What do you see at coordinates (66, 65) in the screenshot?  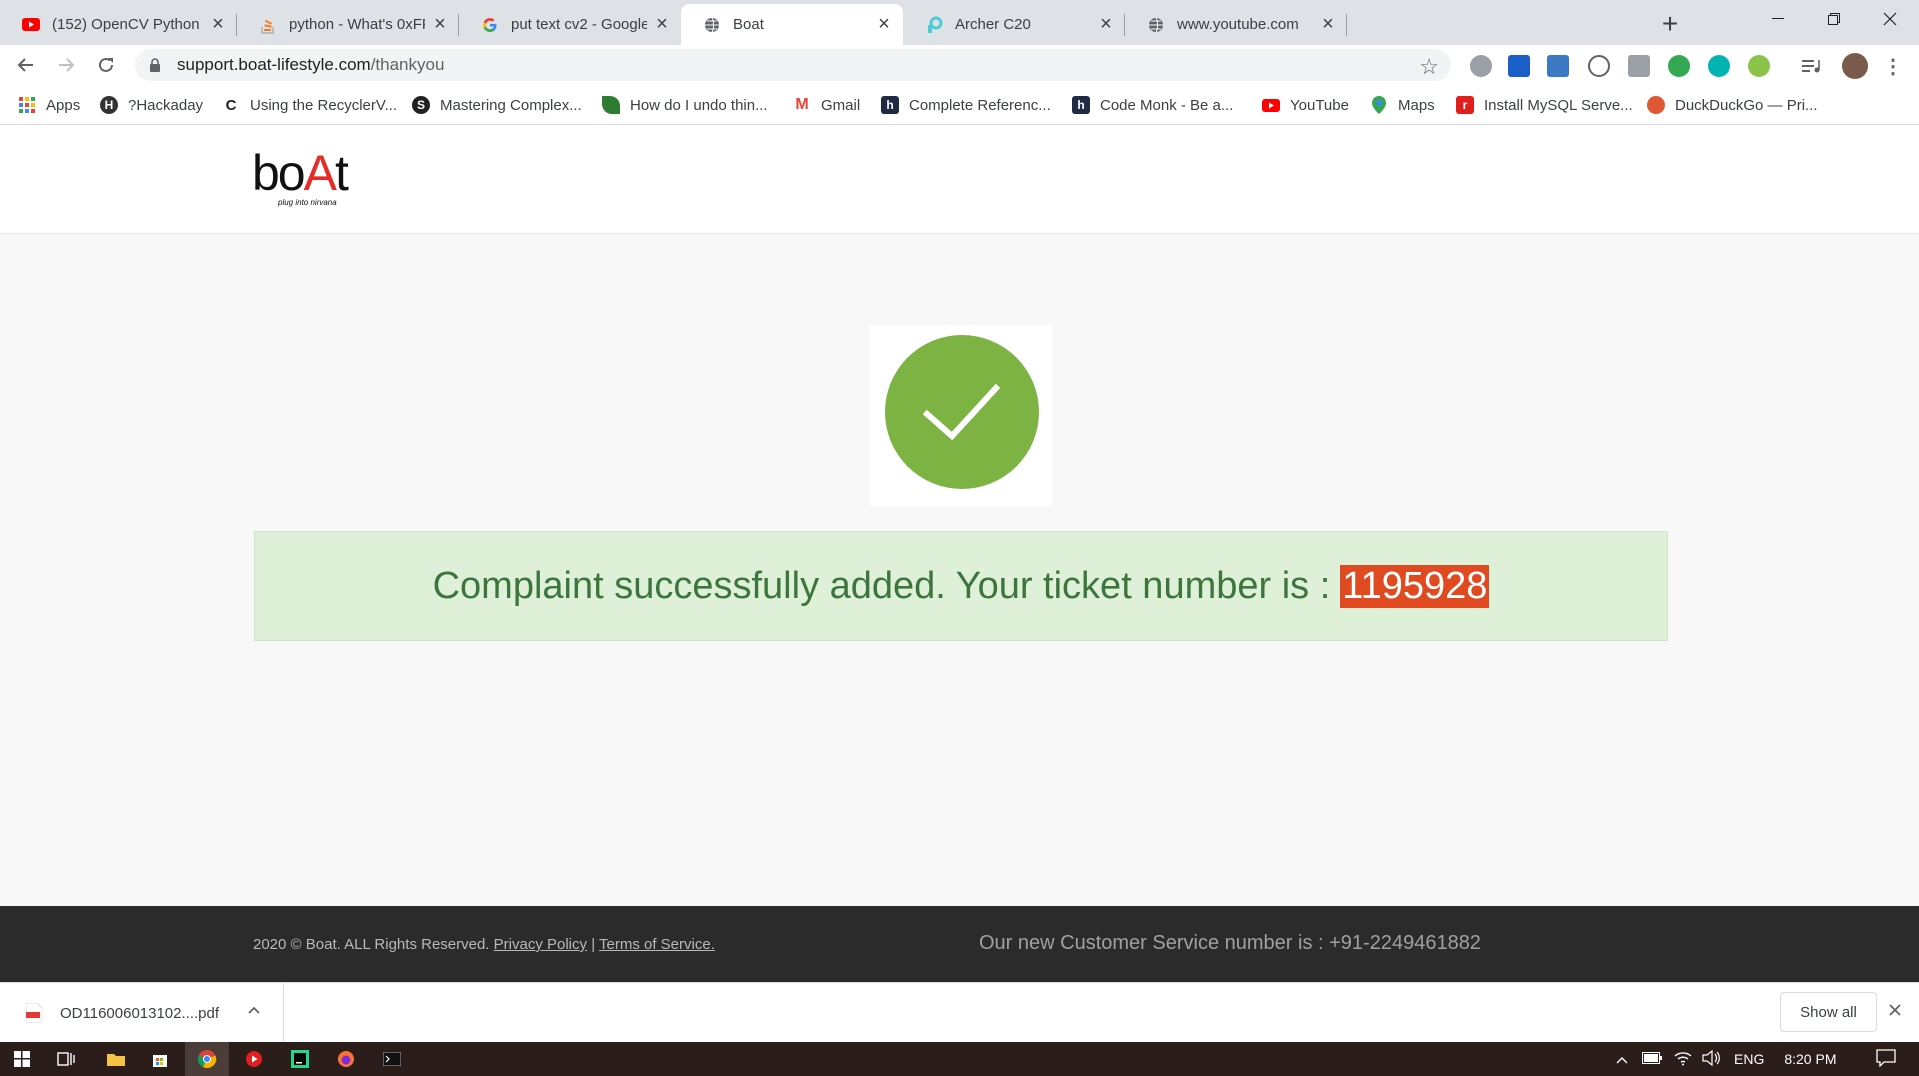 I see `forward-button` at bounding box center [66, 65].